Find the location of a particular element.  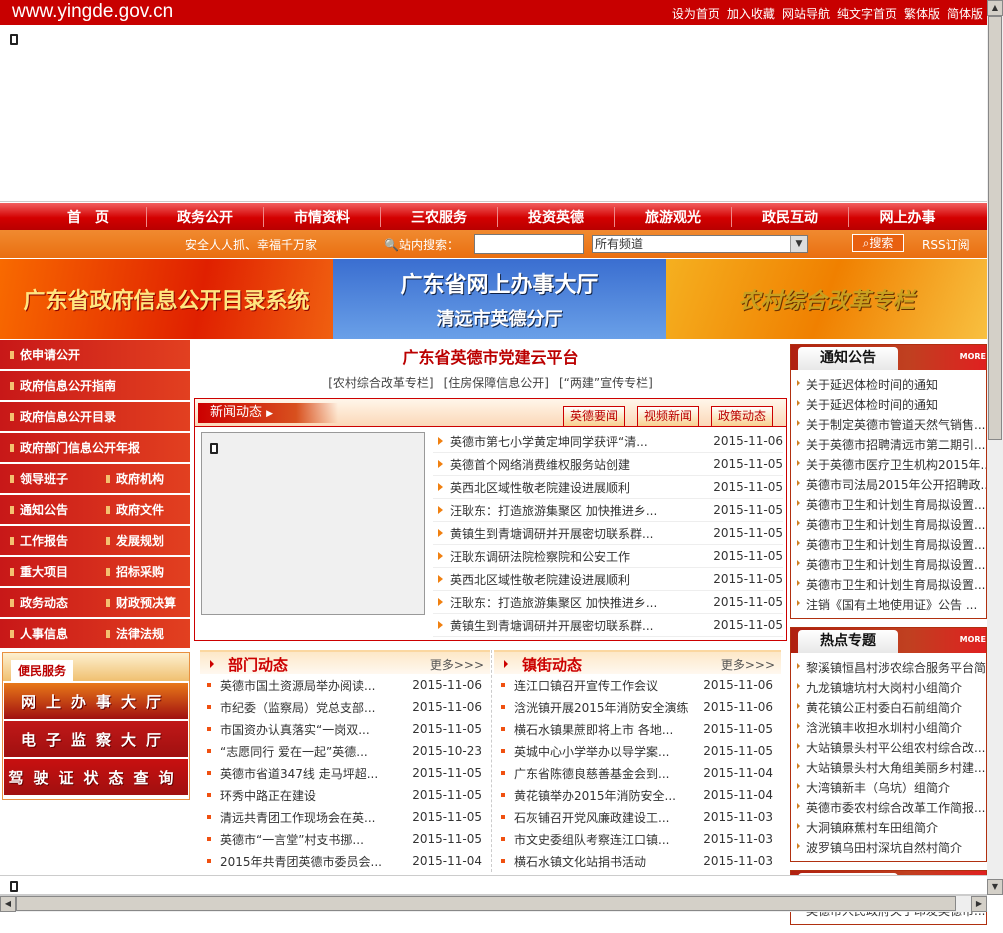

scroll-down-icon: ▼ is located at coordinates (995, 887).